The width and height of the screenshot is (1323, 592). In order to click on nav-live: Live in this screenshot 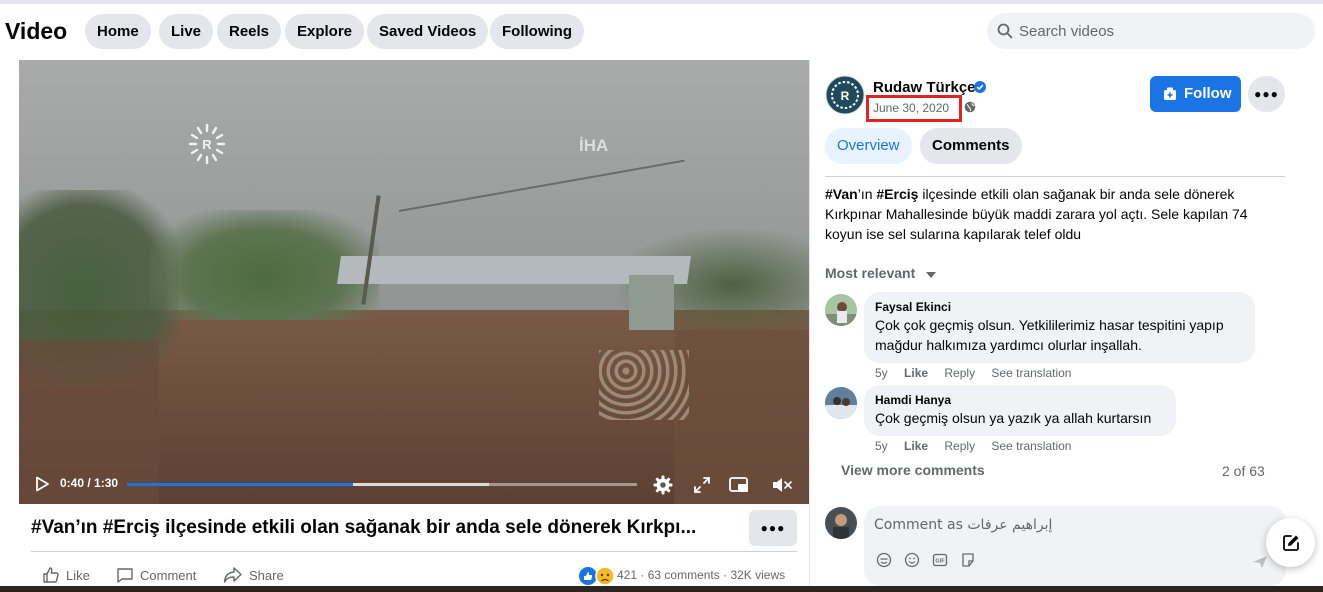, I will do `click(186, 31)`.